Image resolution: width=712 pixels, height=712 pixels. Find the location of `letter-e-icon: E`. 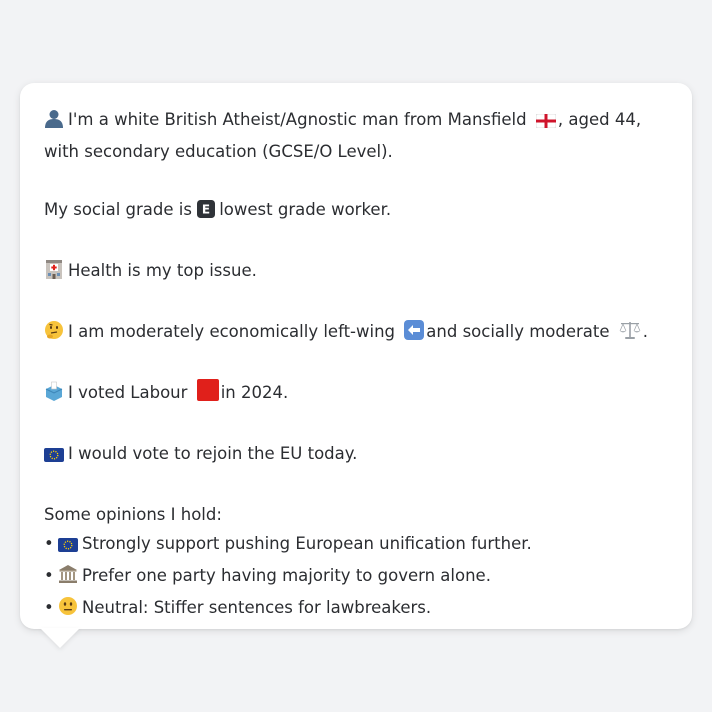

letter-e-icon: E is located at coordinates (206, 212).